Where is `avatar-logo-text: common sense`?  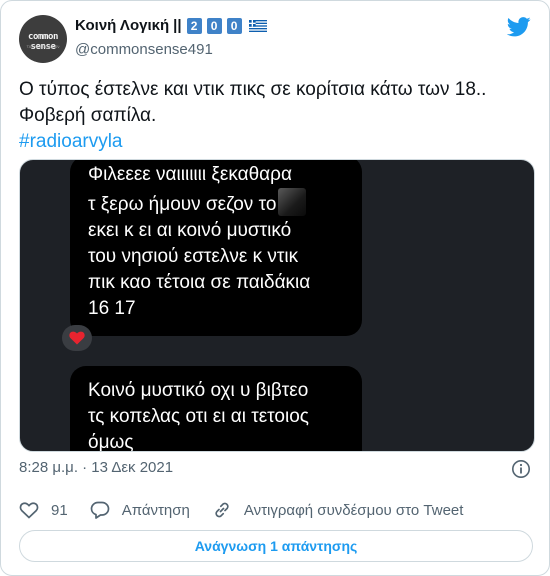
avatar-logo-text: common sense is located at coordinates (43, 42).